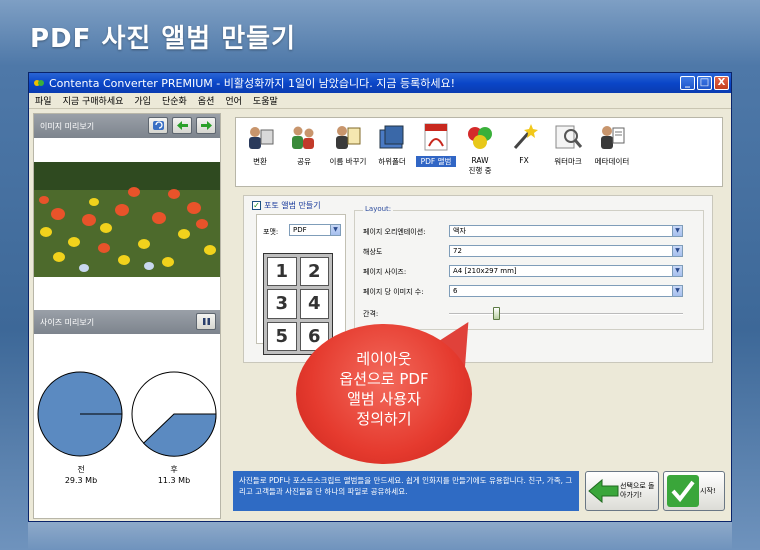  I want to click on people-share-icon, so click(303, 137).